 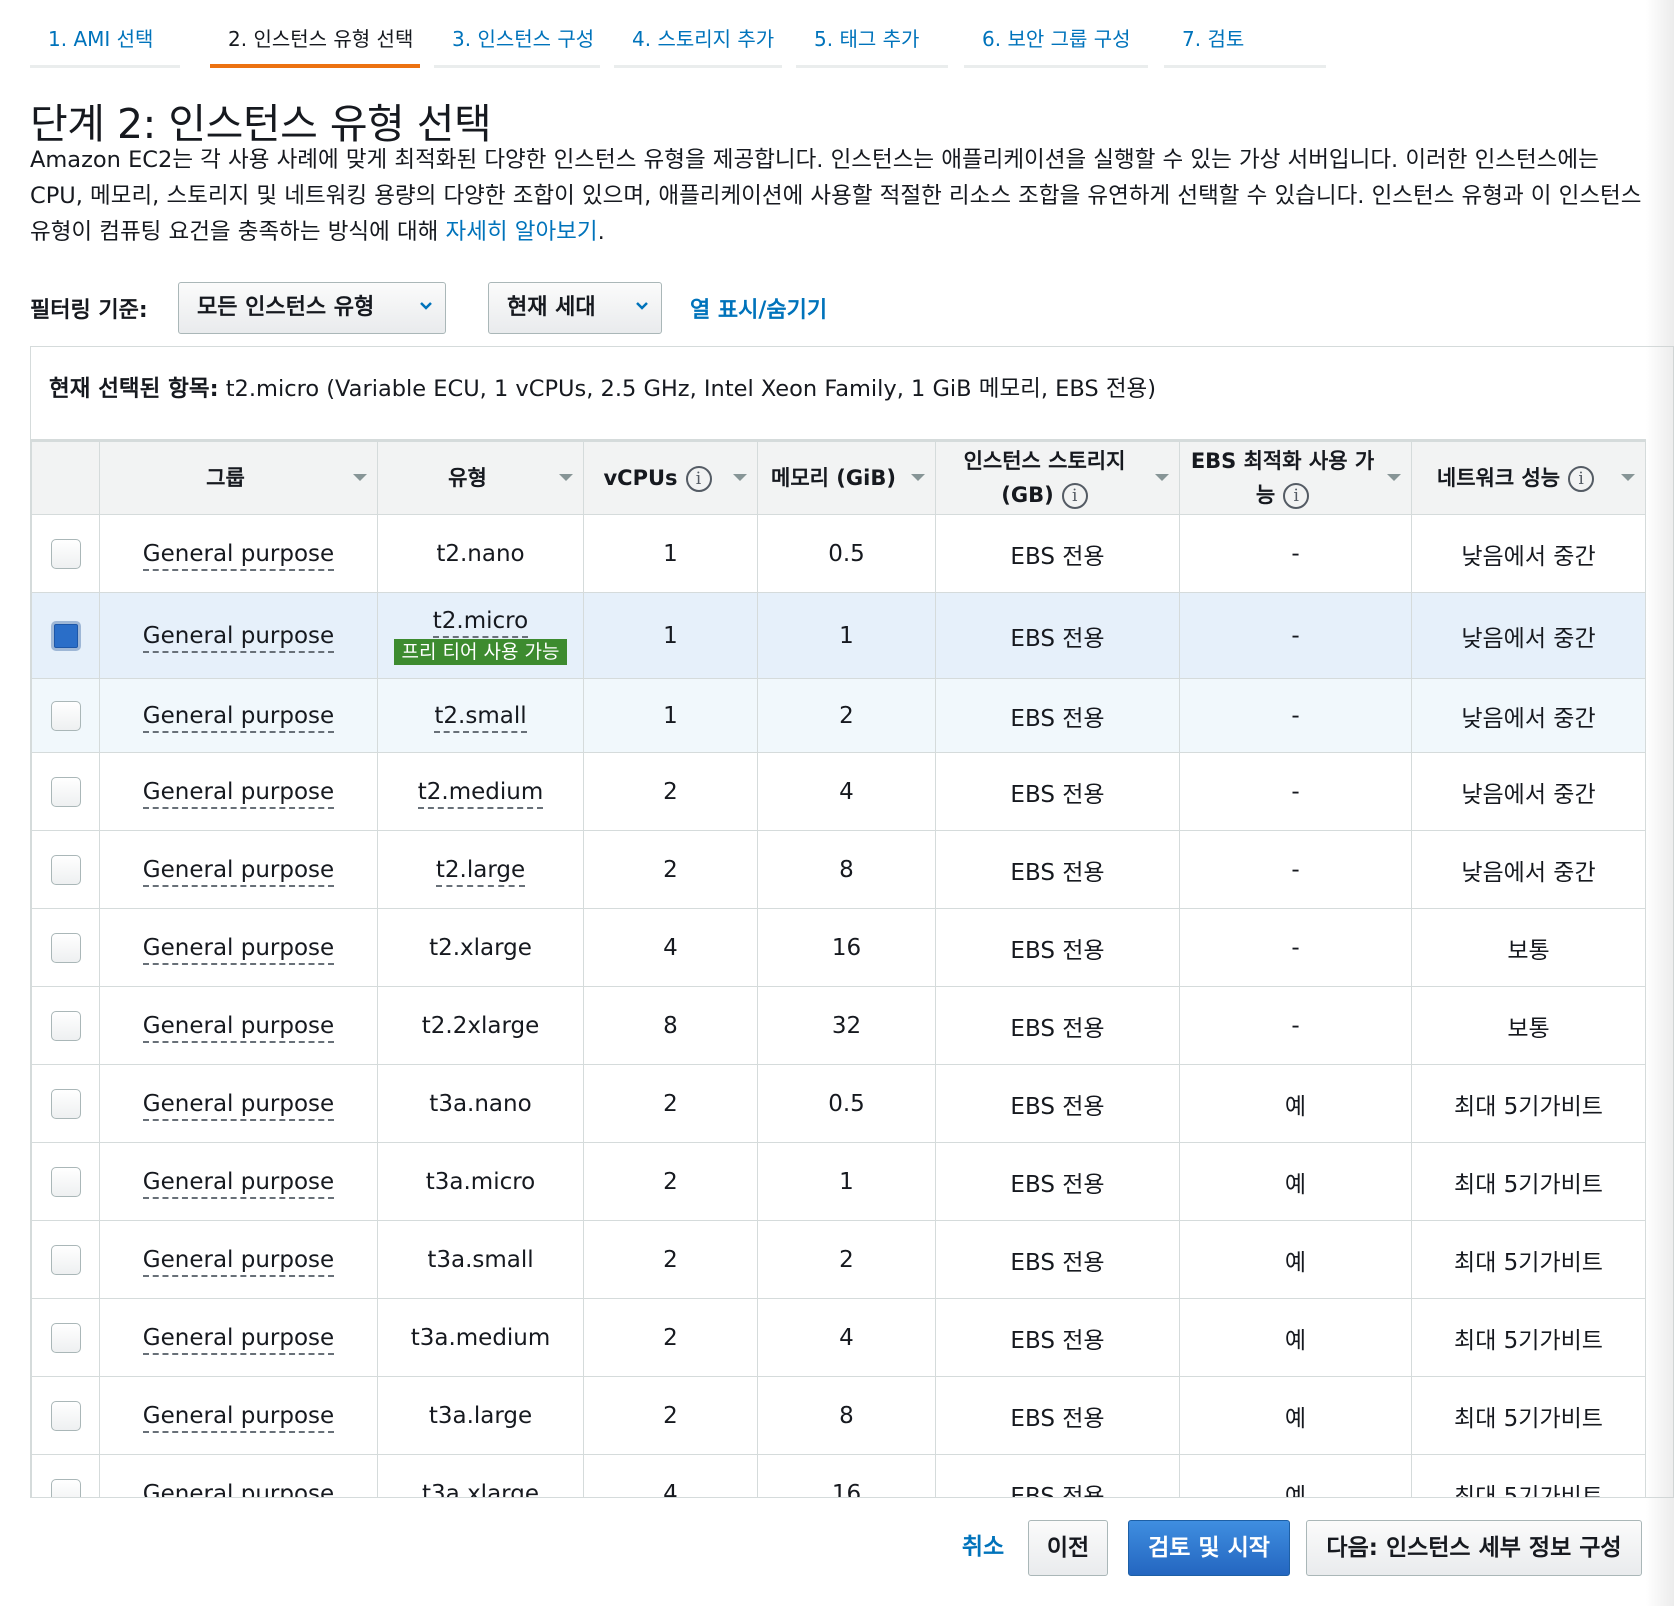 What do you see at coordinates (846, 477) in the screenshot?
I see `column-header-memory: 메모리 (GiB)` at bounding box center [846, 477].